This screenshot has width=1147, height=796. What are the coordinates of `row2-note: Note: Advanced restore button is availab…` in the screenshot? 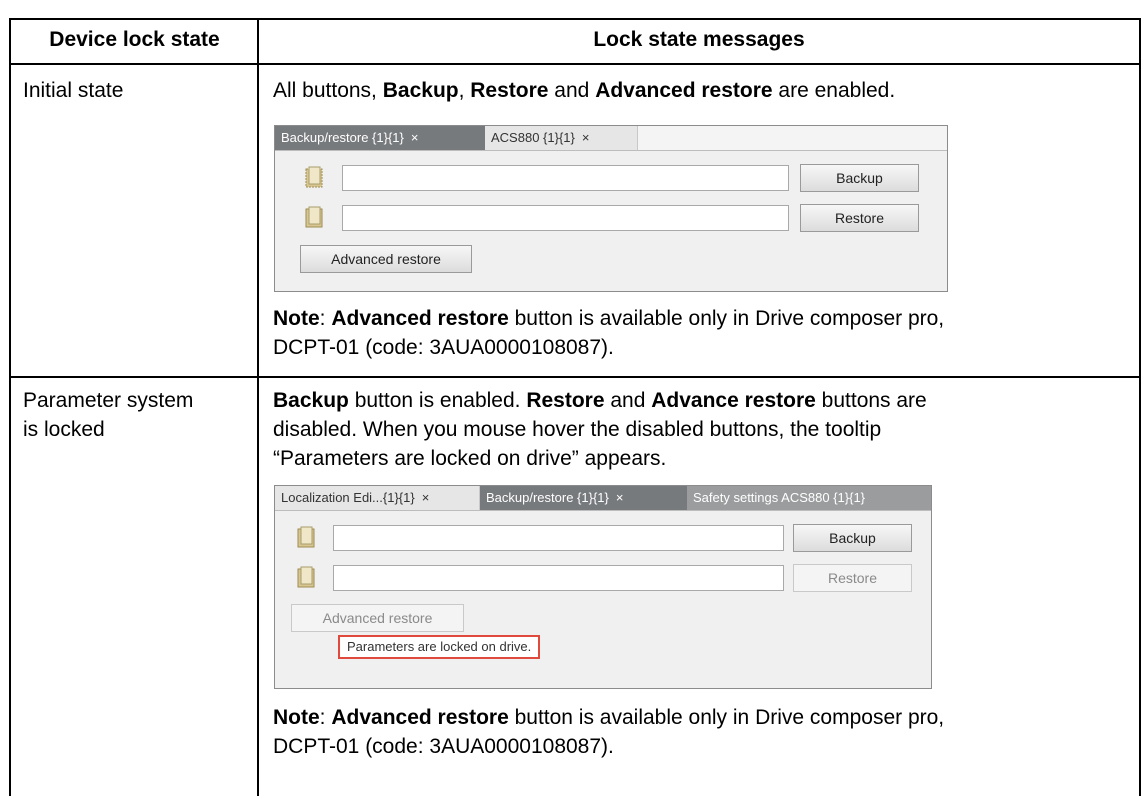 It's located at (609, 732).